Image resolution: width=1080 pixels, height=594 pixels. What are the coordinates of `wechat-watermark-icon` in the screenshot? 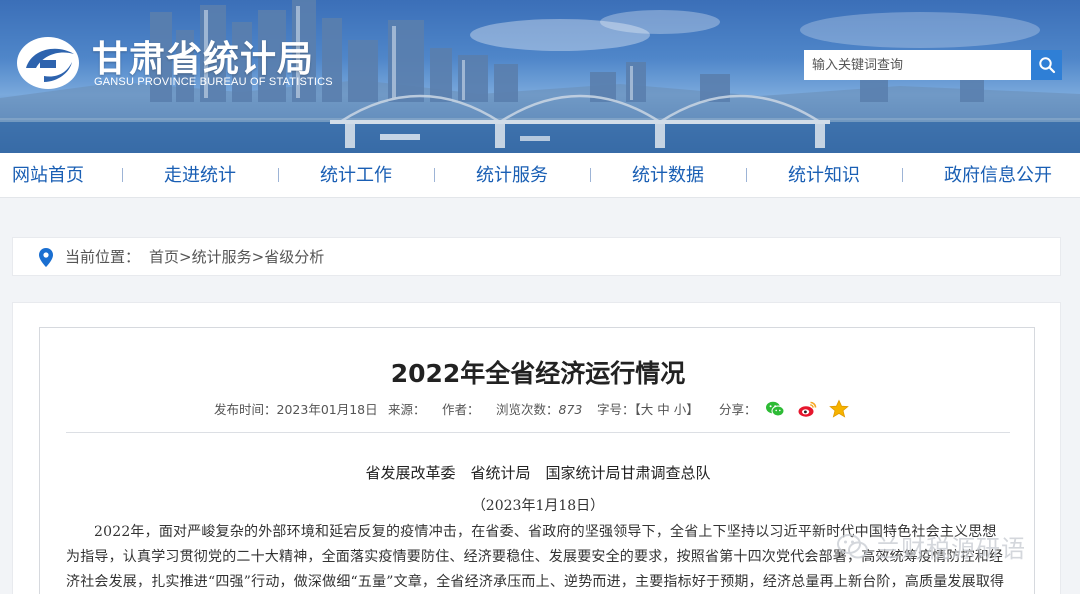 It's located at (852, 546).